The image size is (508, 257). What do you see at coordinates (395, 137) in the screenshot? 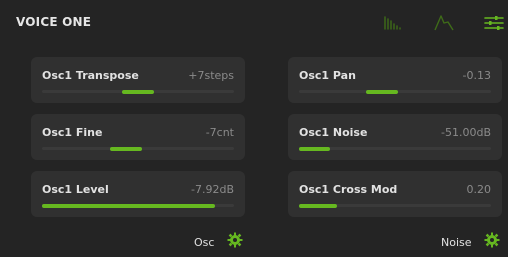
I see `param-osc1-noise: Osc1 Noise -51.00dB` at bounding box center [395, 137].